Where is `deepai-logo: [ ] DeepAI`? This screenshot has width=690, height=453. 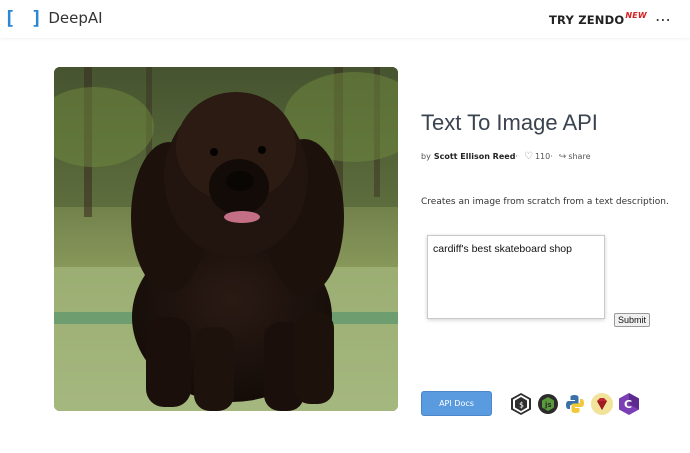 deepai-logo: [ ] DeepAI is located at coordinates (53, 18).